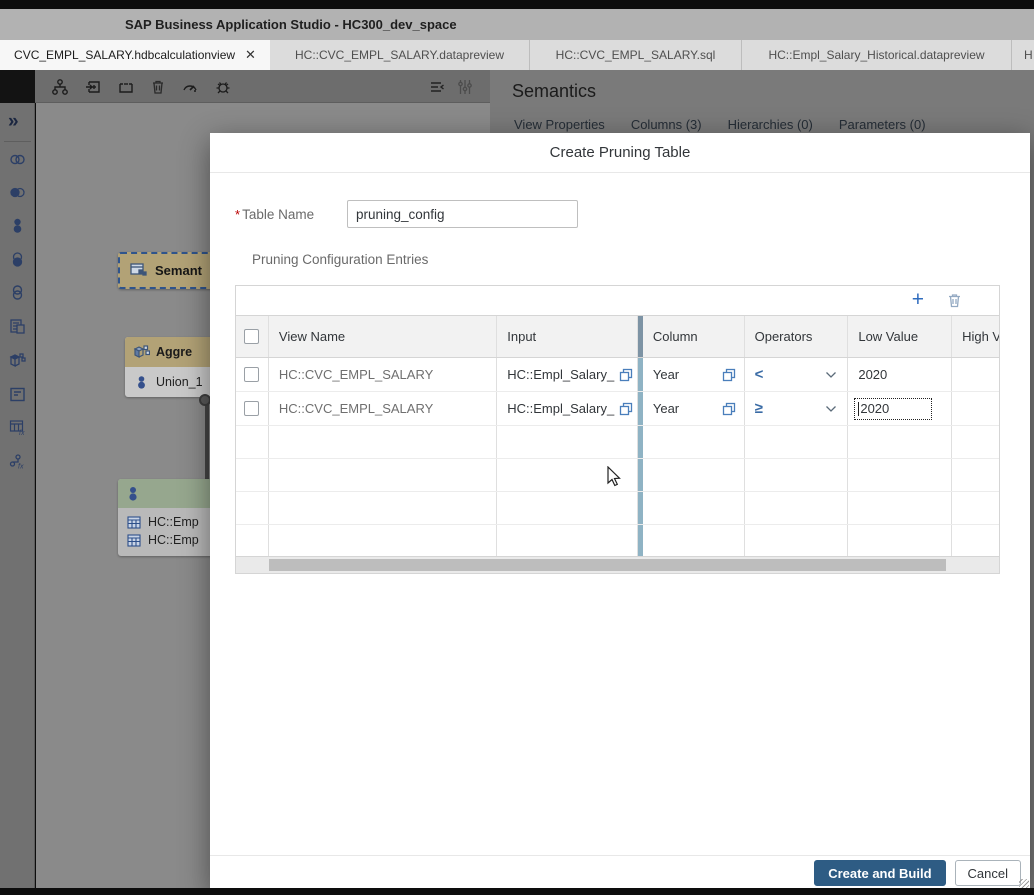 Image resolution: width=1034 pixels, height=895 pixels. What do you see at coordinates (666, 124) in the screenshot?
I see `tab-columns: Columns (3)` at bounding box center [666, 124].